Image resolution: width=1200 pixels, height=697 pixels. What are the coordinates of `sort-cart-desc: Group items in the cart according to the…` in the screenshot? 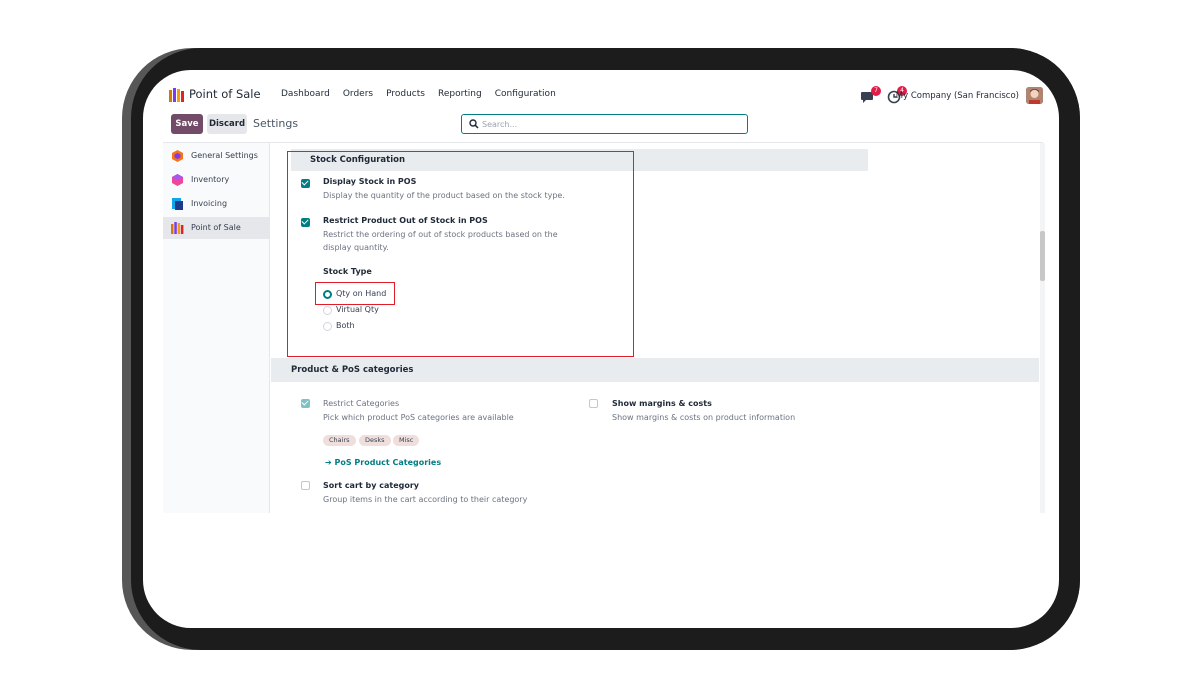 It's located at (425, 499).